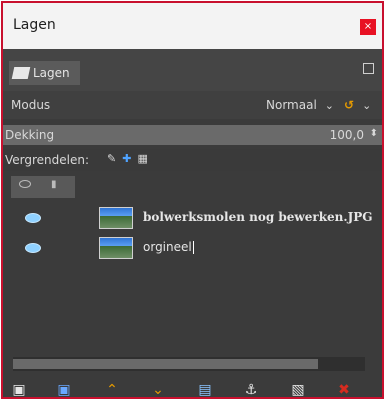  What do you see at coordinates (368, 27) in the screenshot?
I see `close-button: ×` at bounding box center [368, 27].